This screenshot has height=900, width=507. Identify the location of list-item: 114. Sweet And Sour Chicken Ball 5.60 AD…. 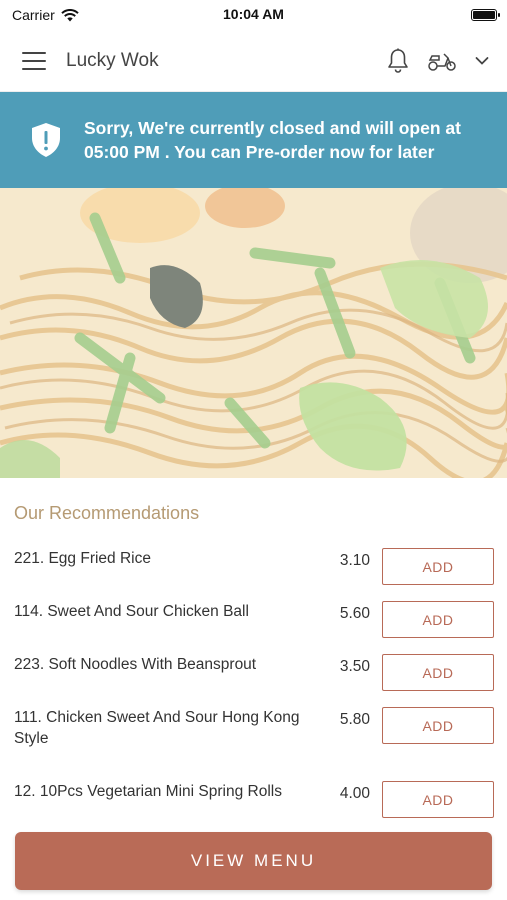
(254, 627).